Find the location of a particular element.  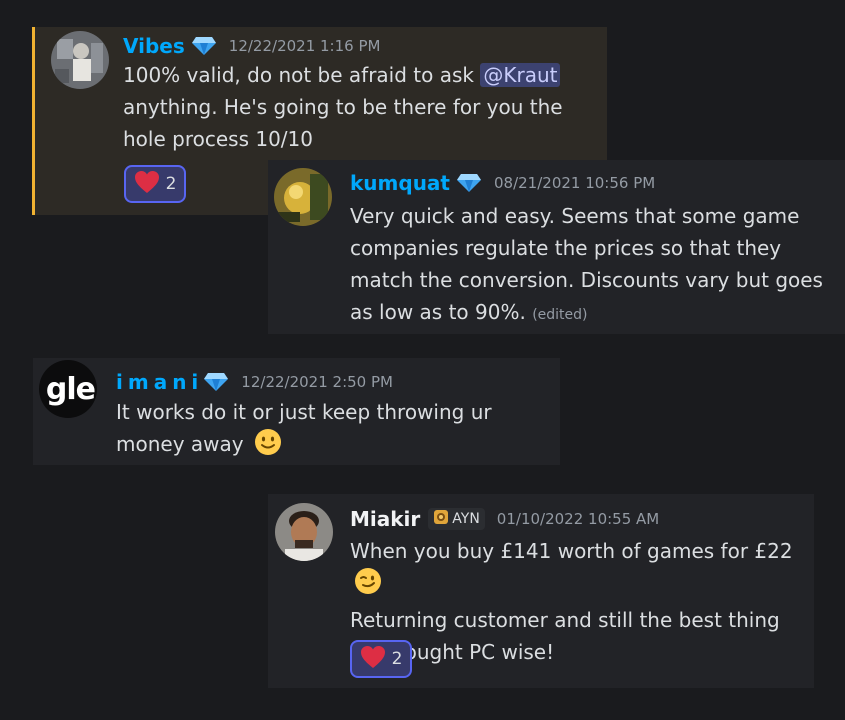

message-text-line1: When you buy £141 worth of games for £22 is located at coordinates (571, 551).